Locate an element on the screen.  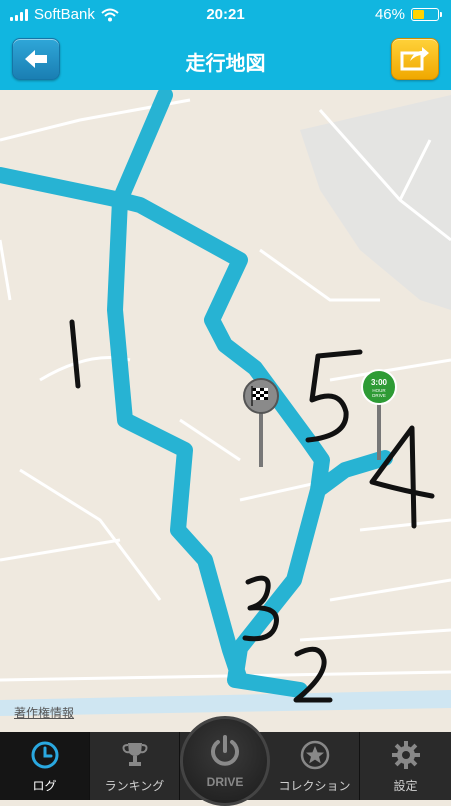
nav-header: 走行地図 is located at coordinates (225, 60).